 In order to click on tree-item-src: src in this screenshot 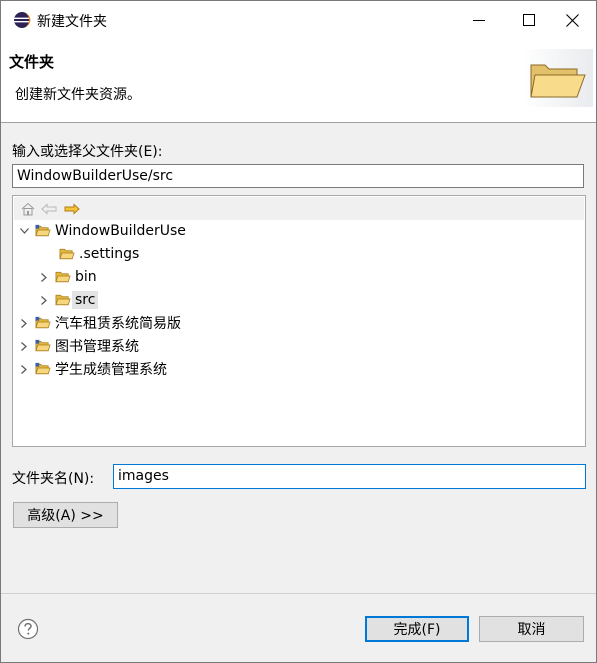, I will do `click(69, 300)`.